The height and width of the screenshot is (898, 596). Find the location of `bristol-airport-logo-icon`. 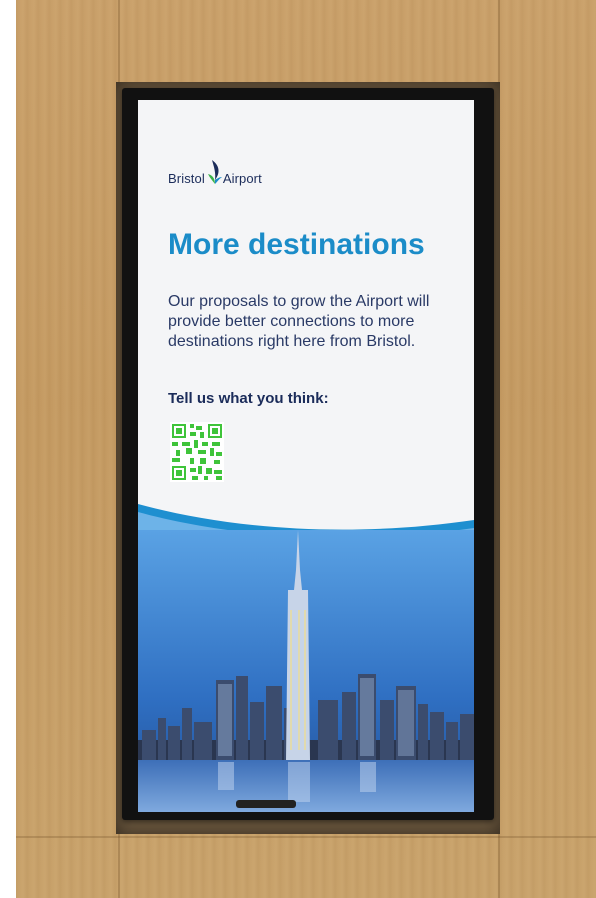

bristol-airport-logo-icon is located at coordinates (214, 172).